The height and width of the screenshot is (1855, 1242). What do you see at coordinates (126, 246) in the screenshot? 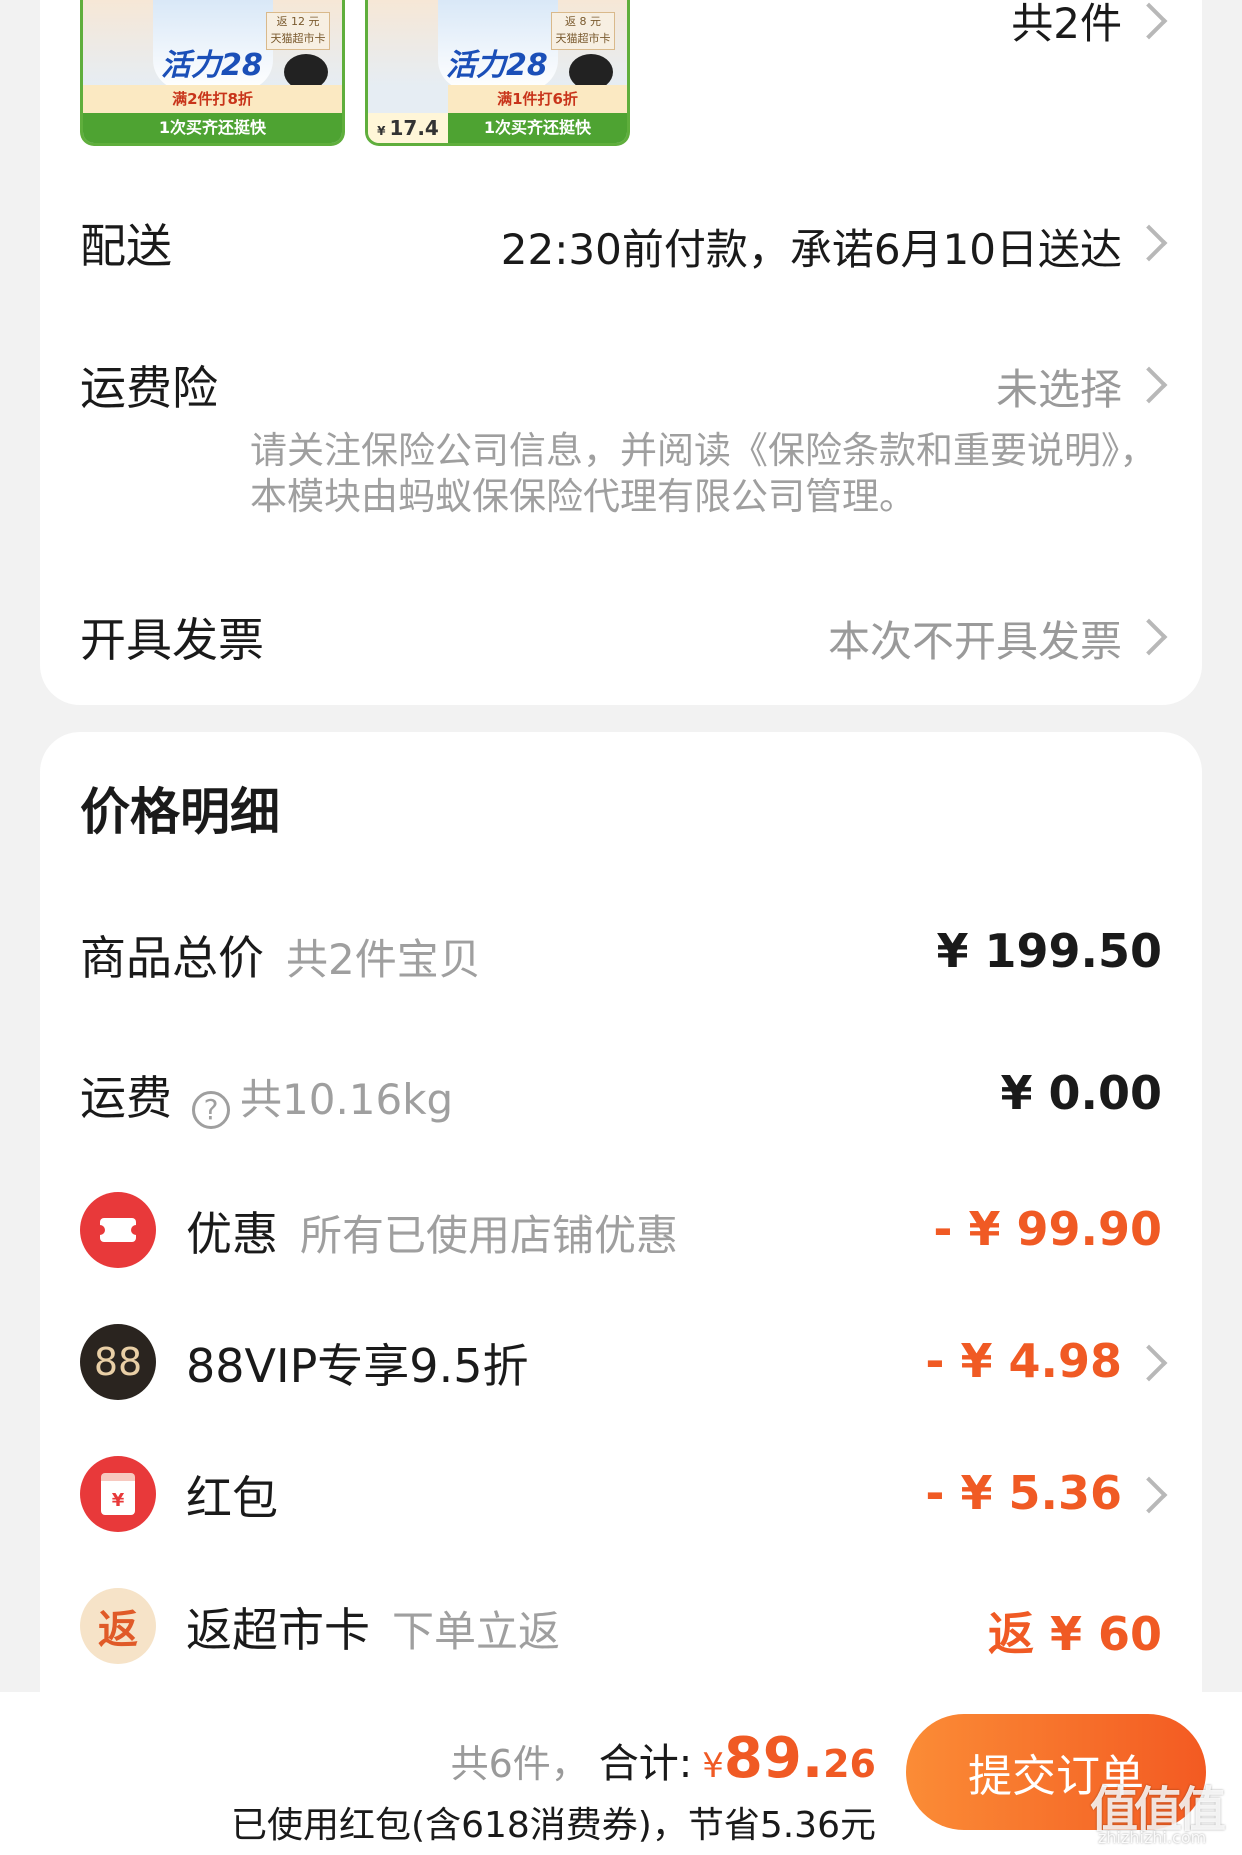
I see `delivery-label: 配送` at bounding box center [126, 246].